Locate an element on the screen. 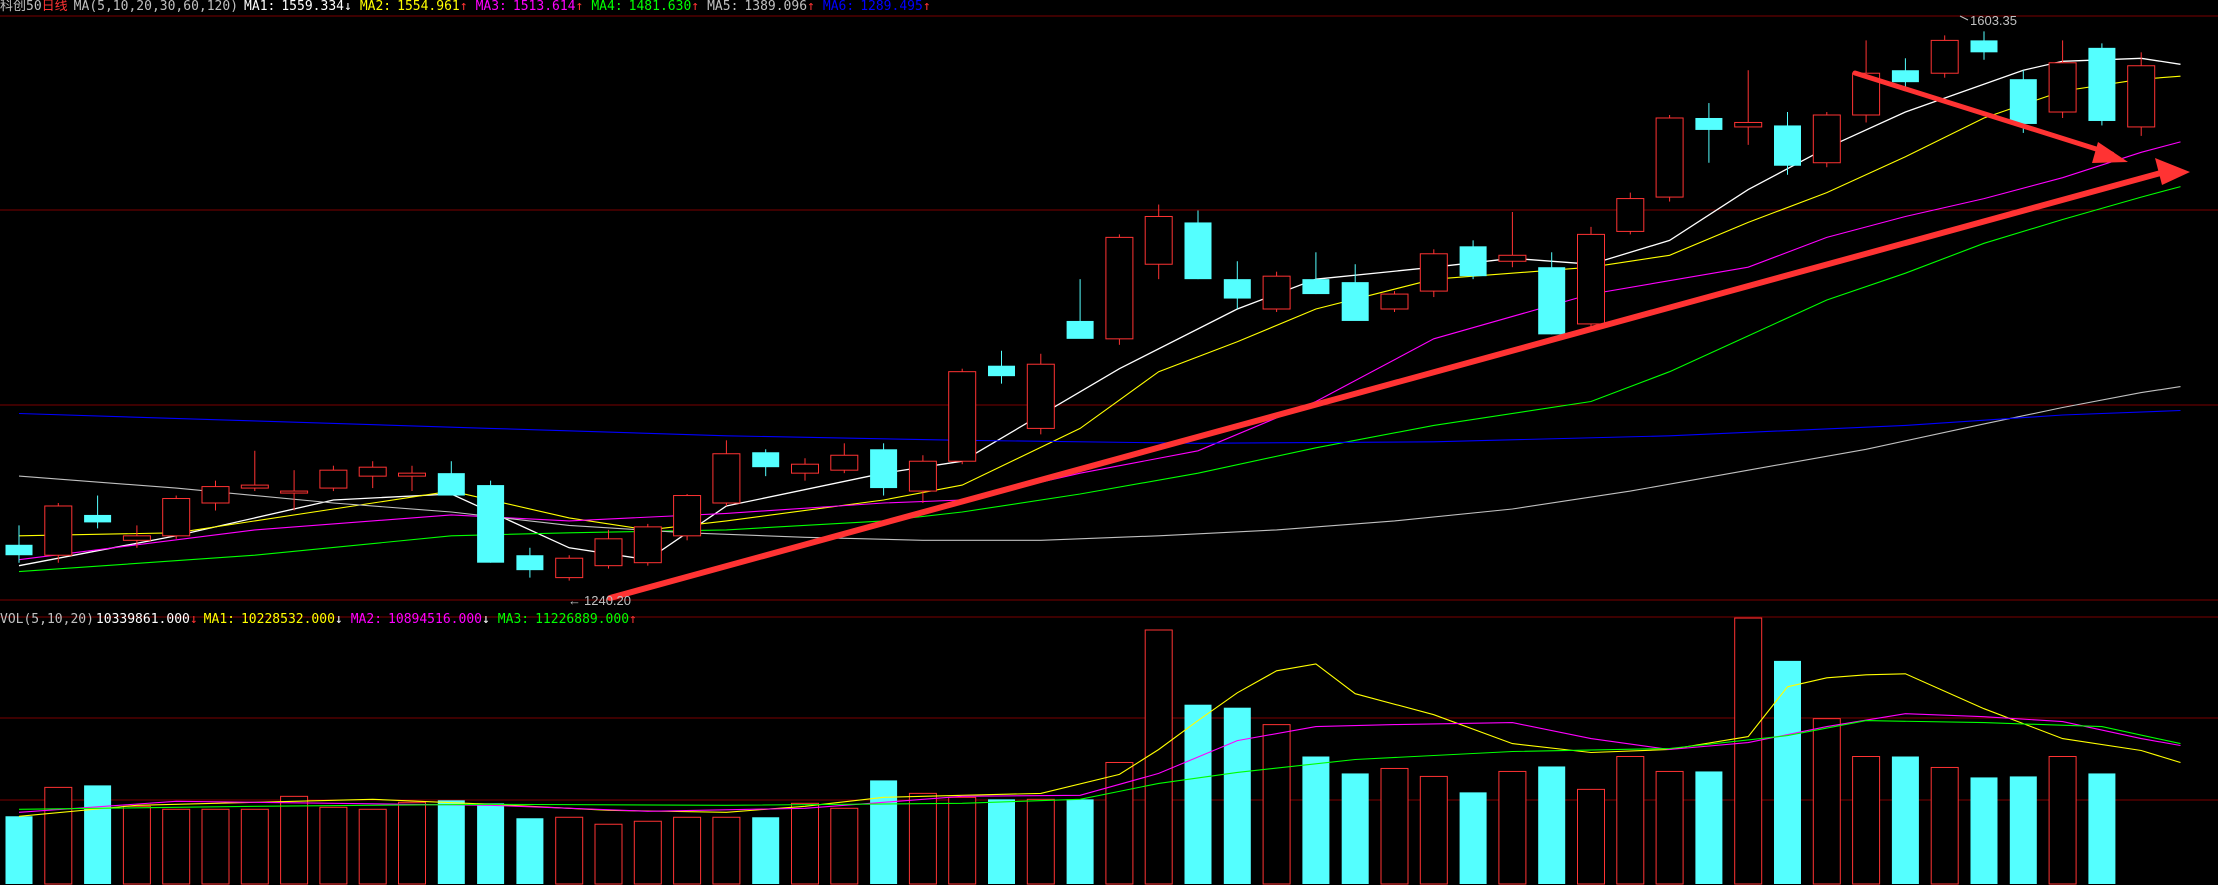  price-ma-label: MA5: is located at coordinates (723, 7).